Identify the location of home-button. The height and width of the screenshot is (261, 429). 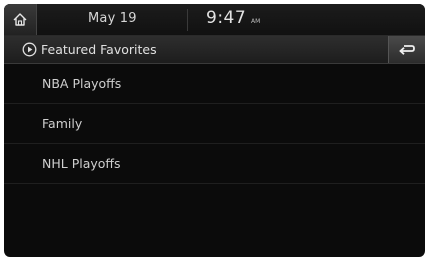
(20, 19).